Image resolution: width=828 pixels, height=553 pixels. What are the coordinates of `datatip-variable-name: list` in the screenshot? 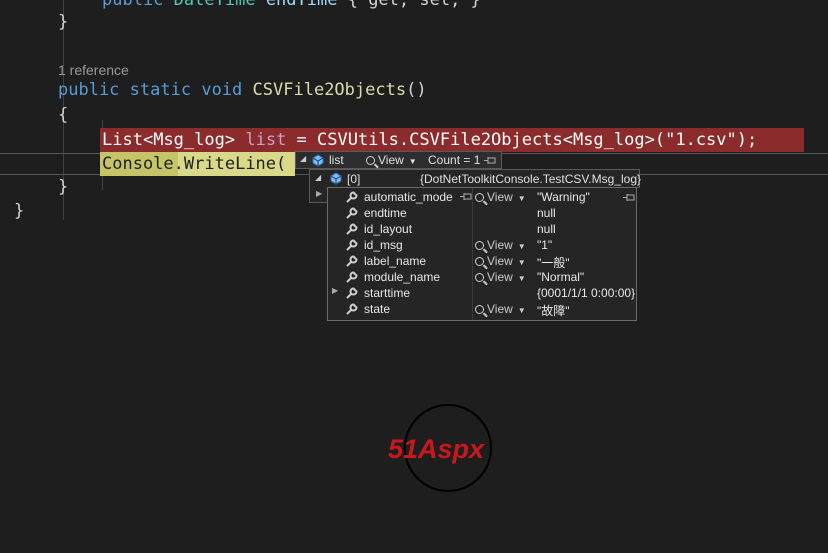 It's located at (336, 160).